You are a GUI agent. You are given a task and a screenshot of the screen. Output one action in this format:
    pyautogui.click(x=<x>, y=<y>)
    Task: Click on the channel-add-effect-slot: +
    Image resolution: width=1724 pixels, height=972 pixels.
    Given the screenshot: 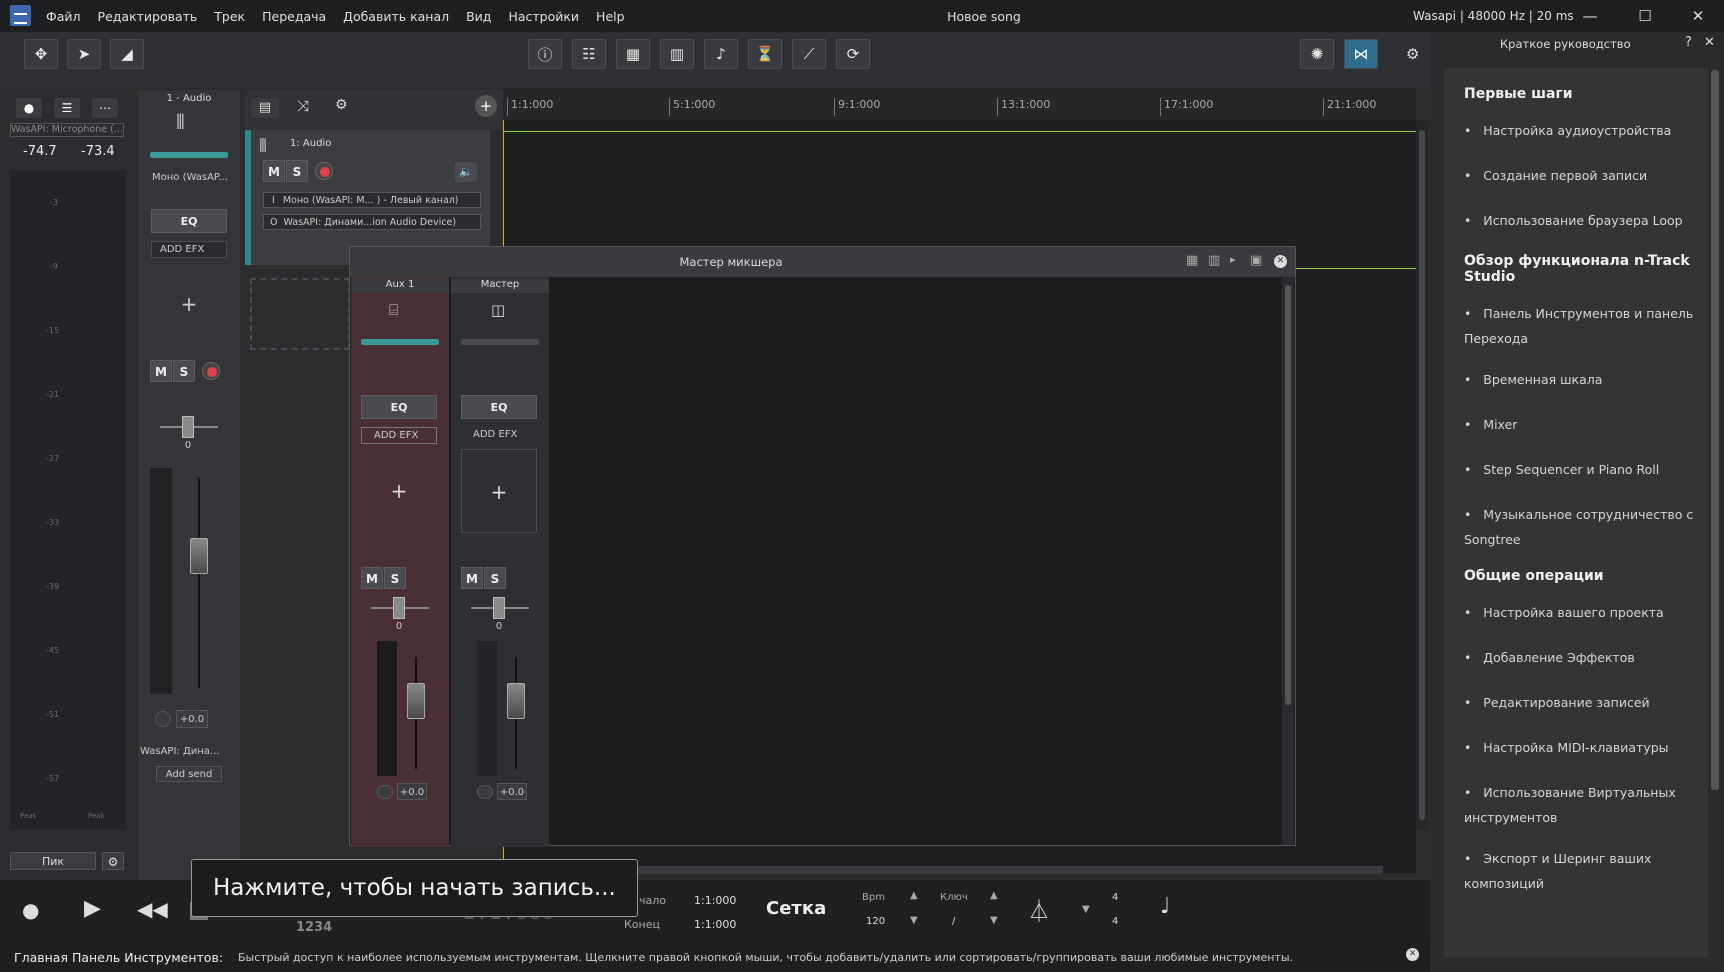 What is the action you would take?
    pyautogui.click(x=189, y=304)
    